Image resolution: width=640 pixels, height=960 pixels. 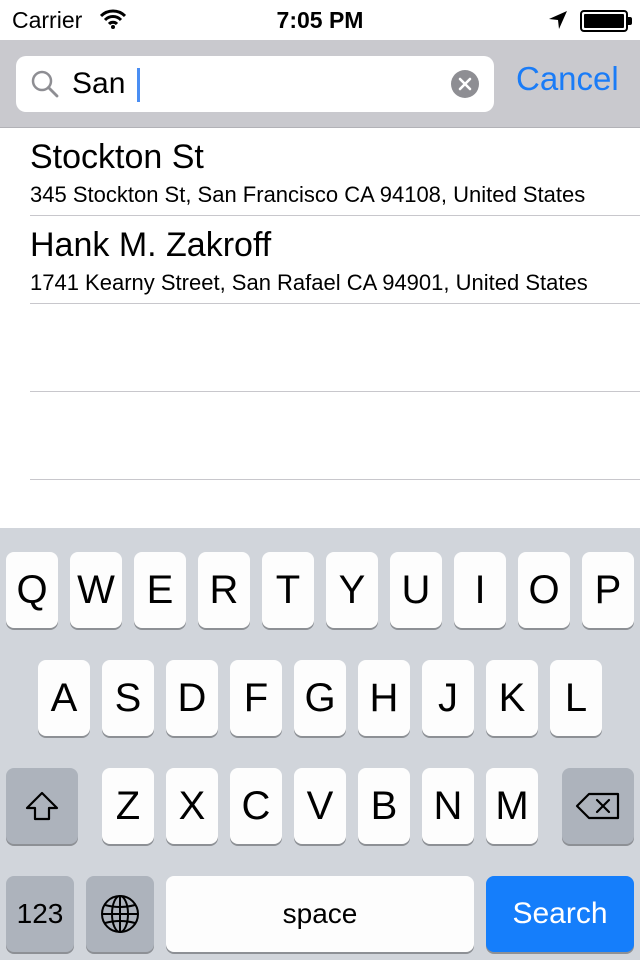 I want to click on clear-text-button, so click(x=465, y=84).